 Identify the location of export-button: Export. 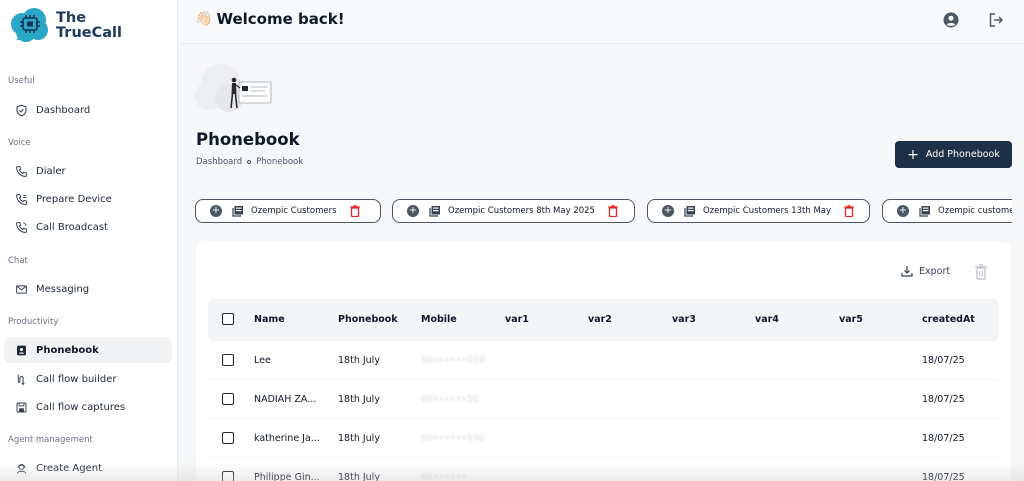
(925, 271).